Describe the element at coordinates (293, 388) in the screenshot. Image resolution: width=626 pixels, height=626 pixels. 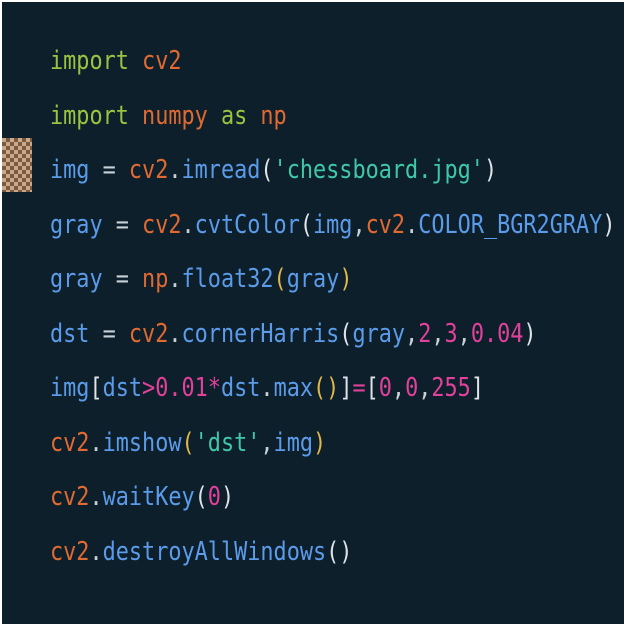
I see `code-token-identifier: max` at that location.